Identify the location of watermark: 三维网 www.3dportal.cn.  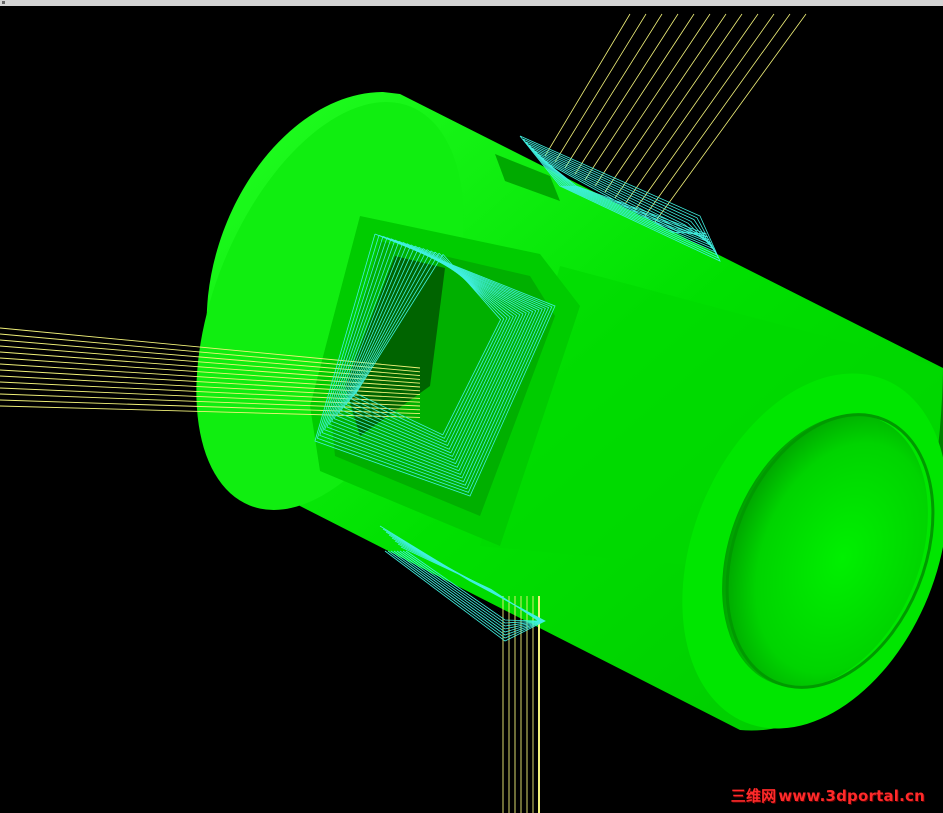
(828, 795).